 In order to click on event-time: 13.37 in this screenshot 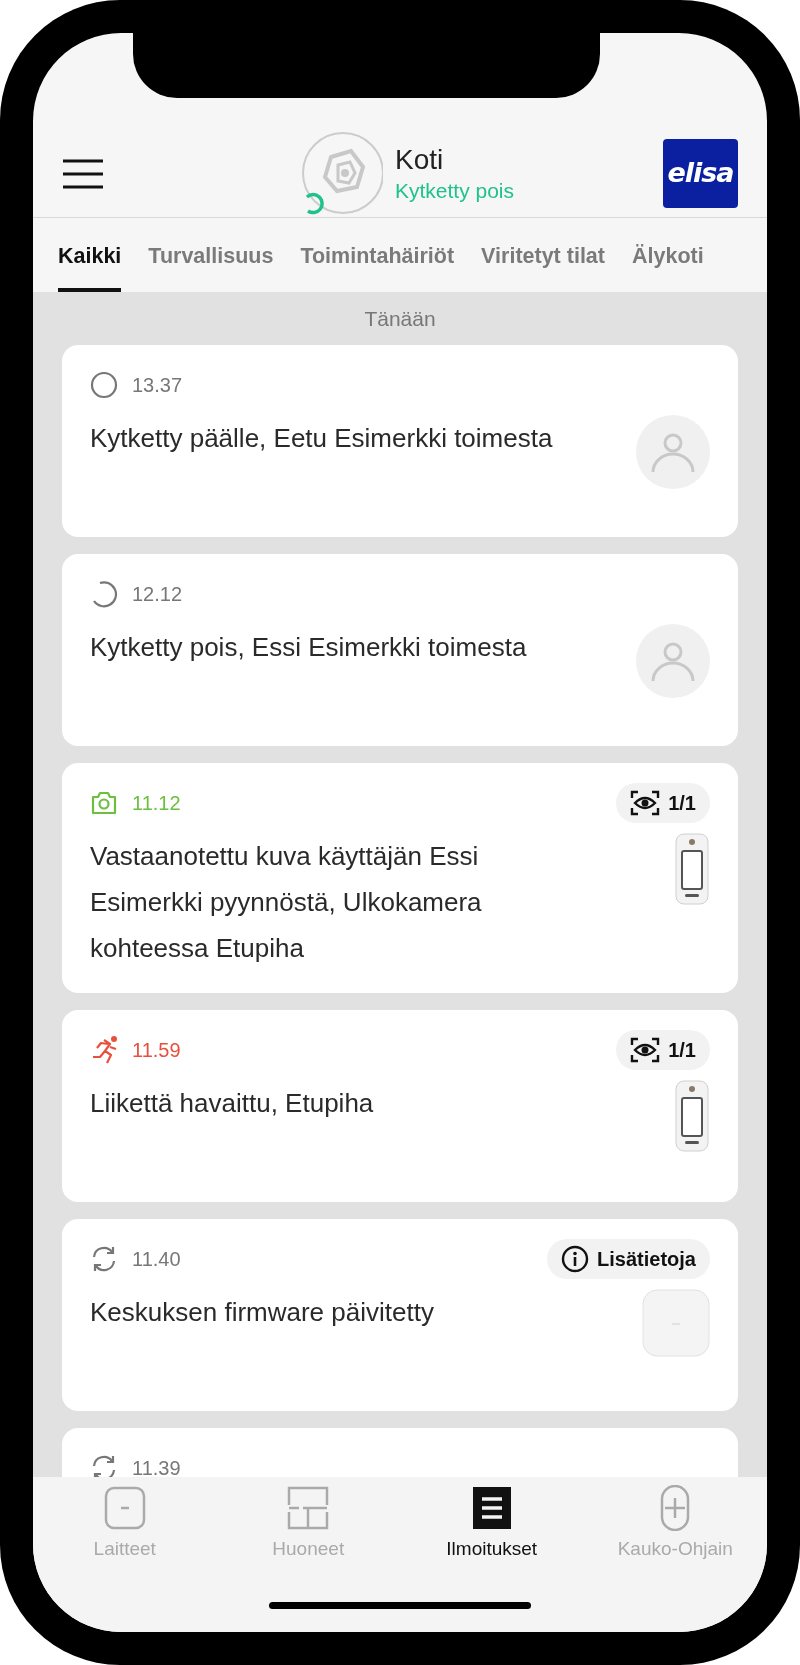, I will do `click(157, 385)`.